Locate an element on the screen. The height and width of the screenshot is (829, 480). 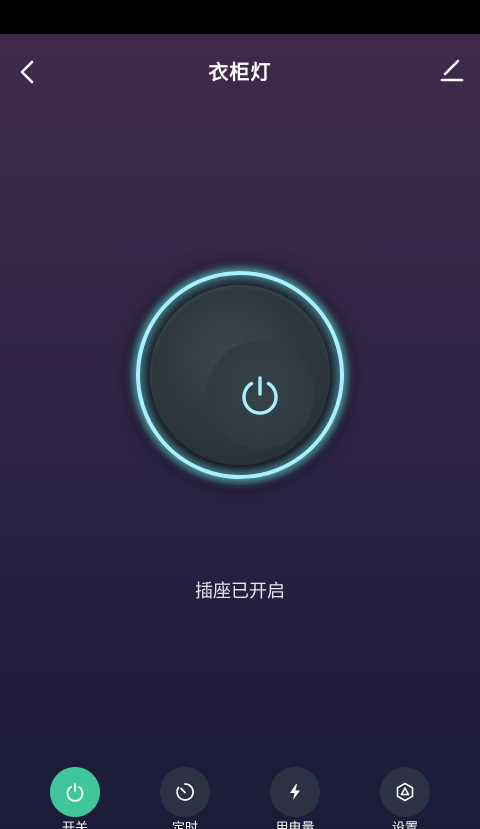
tab-settings-label: 设置 is located at coordinates (404, 825).